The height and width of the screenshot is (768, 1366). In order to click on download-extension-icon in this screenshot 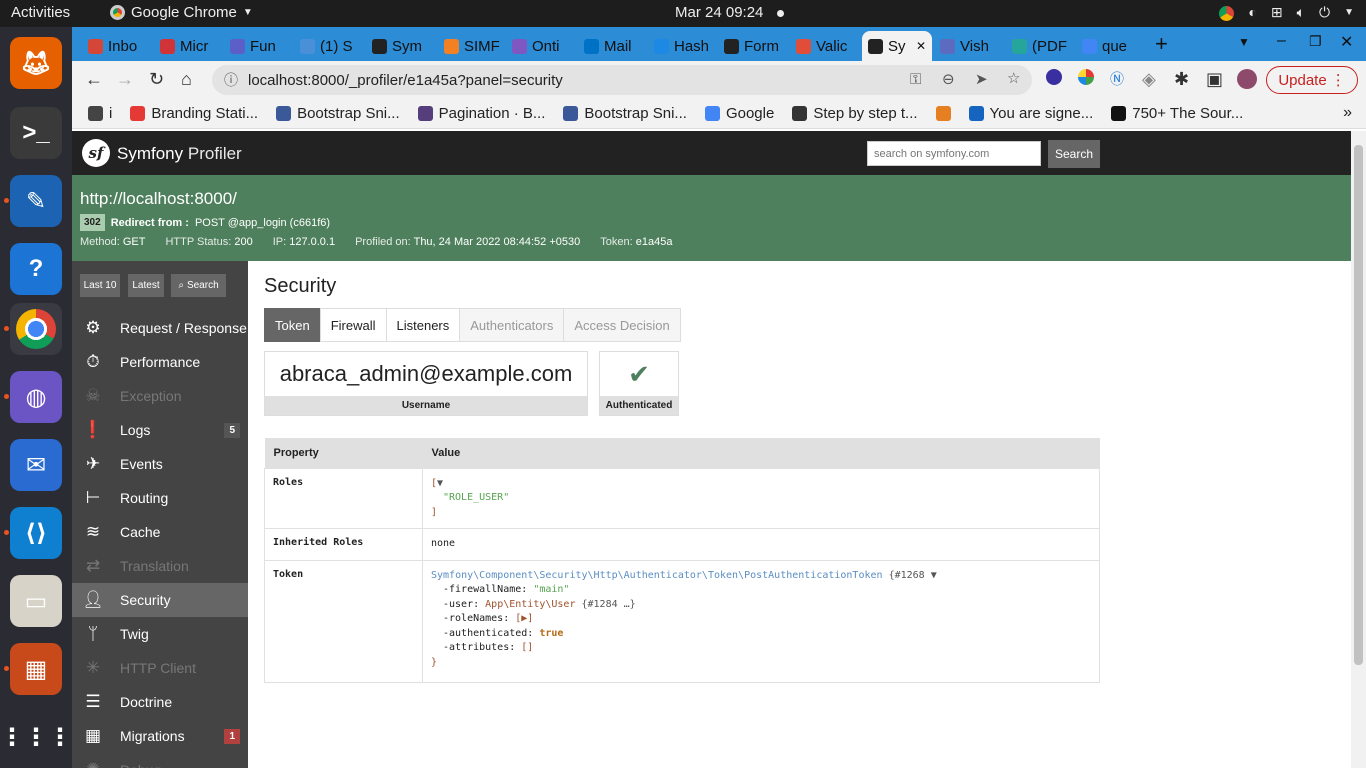, I will do `click(1054, 77)`.